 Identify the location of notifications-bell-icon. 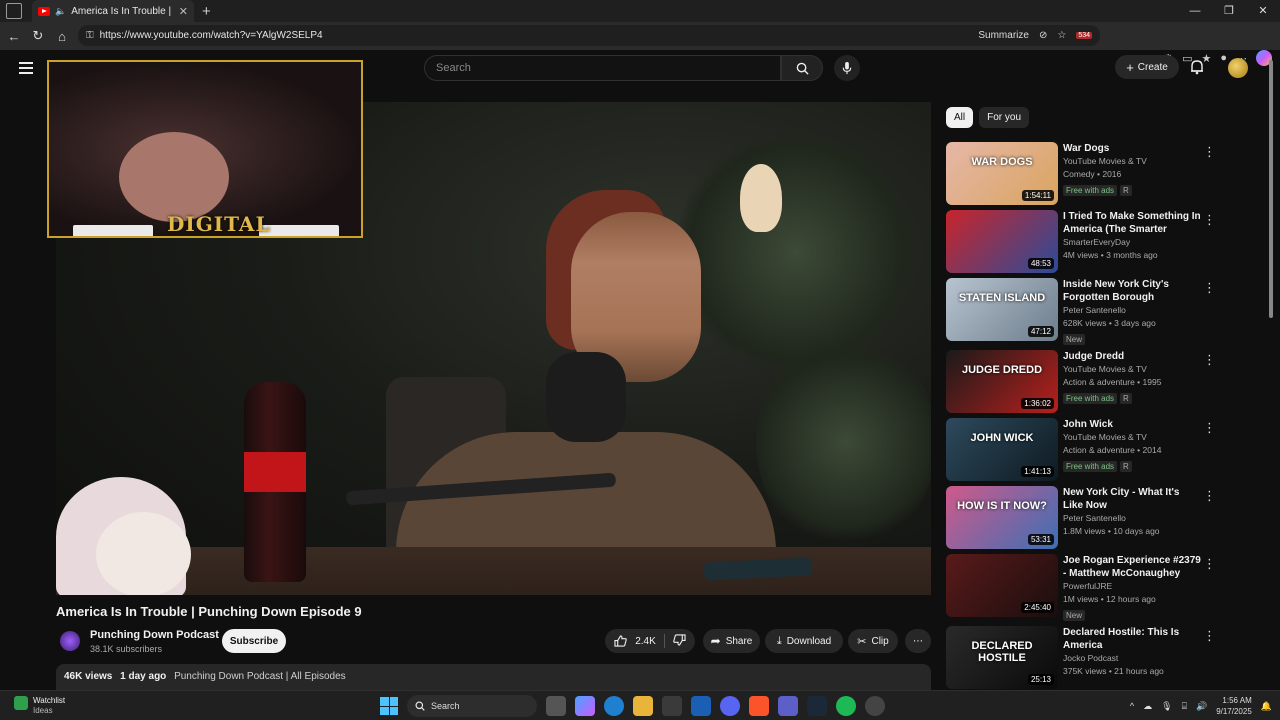
(1197, 69).